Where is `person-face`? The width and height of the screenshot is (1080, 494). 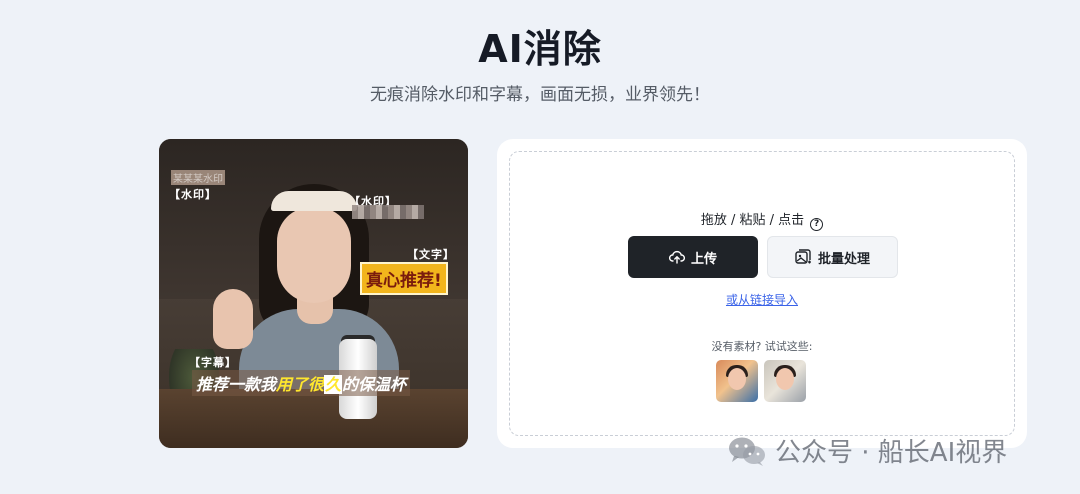 person-face is located at coordinates (314, 255).